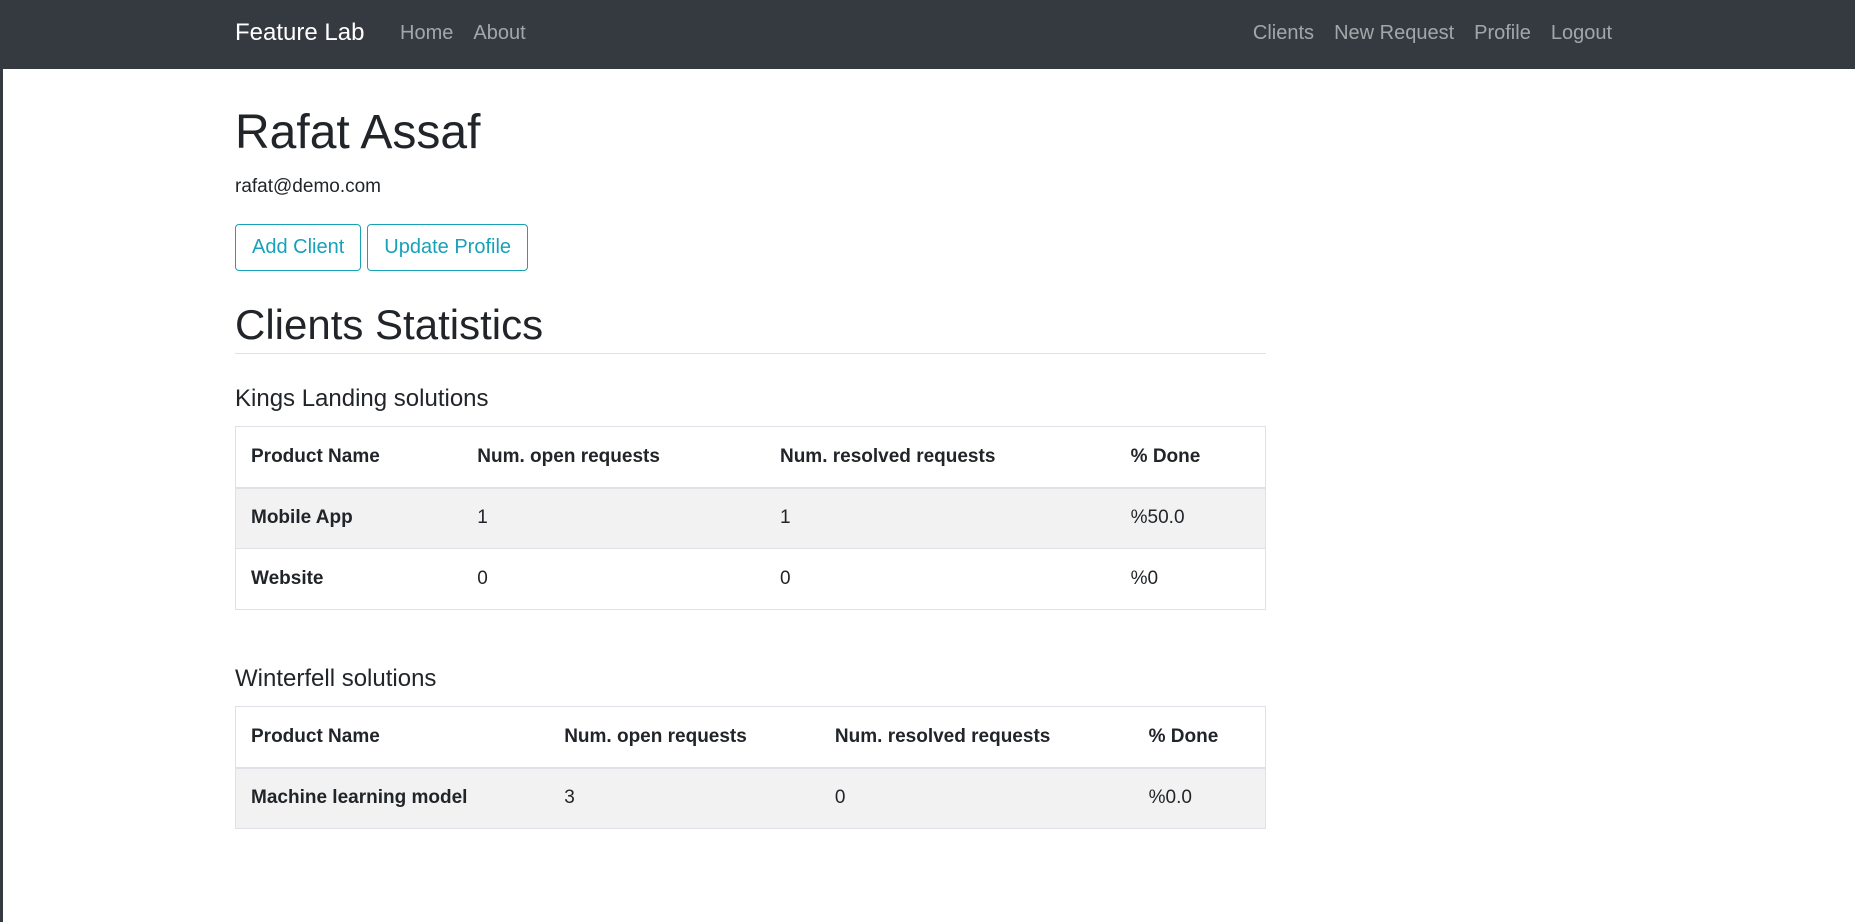  What do you see at coordinates (750, 327) in the screenshot?
I see `clients-statistics-heading: Clients Statistics` at bounding box center [750, 327].